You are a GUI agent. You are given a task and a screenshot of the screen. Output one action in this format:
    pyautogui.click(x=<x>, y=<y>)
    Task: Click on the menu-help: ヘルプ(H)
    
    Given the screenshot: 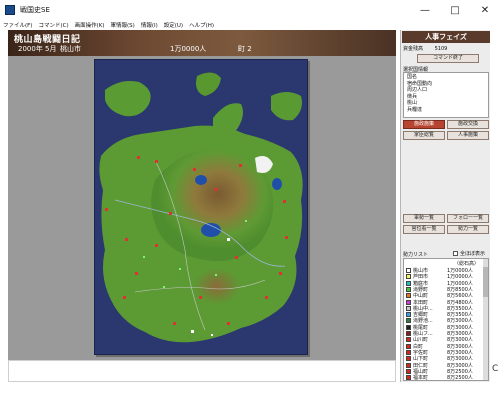 What is the action you would take?
    pyautogui.click(x=201, y=25)
    